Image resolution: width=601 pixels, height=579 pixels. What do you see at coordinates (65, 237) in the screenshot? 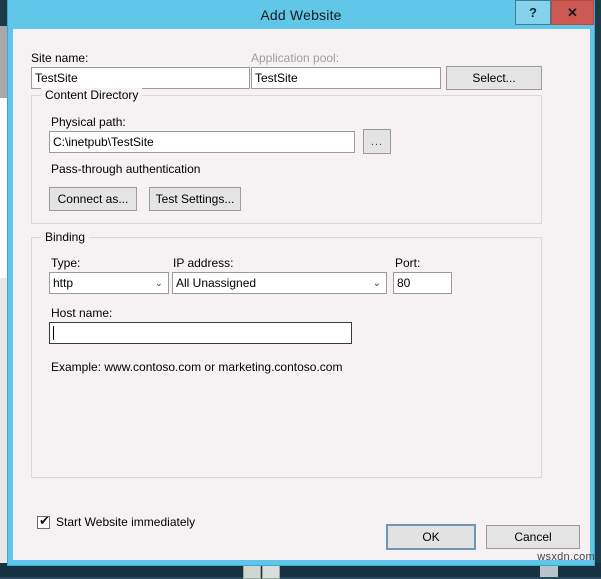
I see `binding-group-title: Binding` at bounding box center [65, 237].